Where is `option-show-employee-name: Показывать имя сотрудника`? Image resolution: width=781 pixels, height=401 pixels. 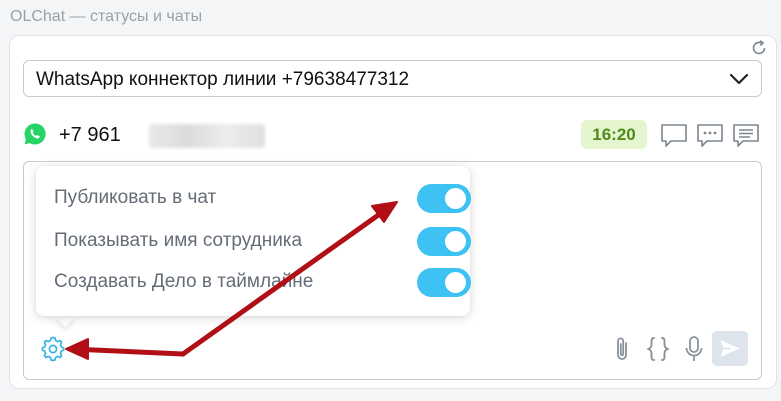 option-show-employee-name: Показывать имя сотрудника is located at coordinates (262, 241).